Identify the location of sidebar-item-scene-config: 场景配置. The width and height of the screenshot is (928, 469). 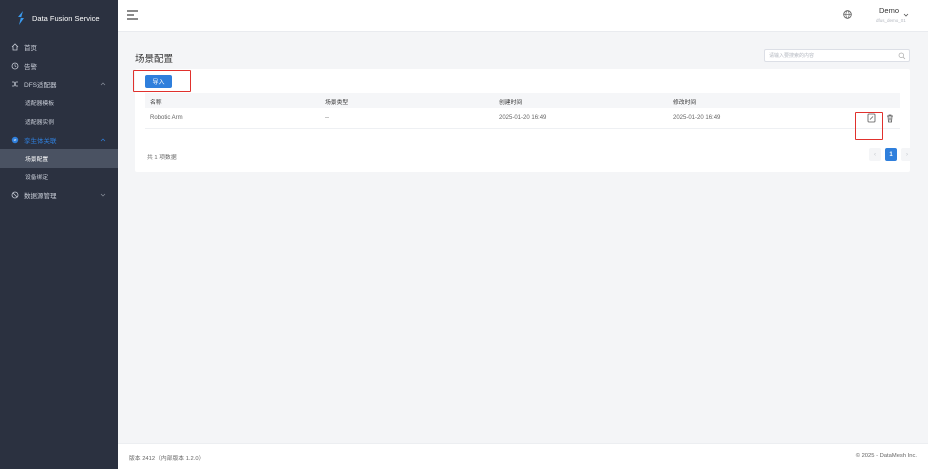
(59, 158).